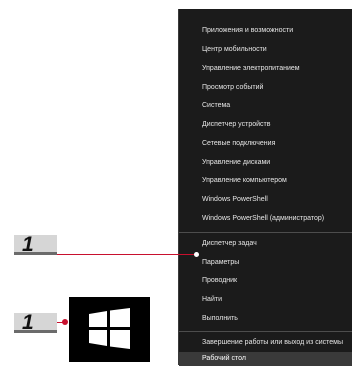 This screenshot has height=366, width=352. I want to click on start-button, so click(109, 329).